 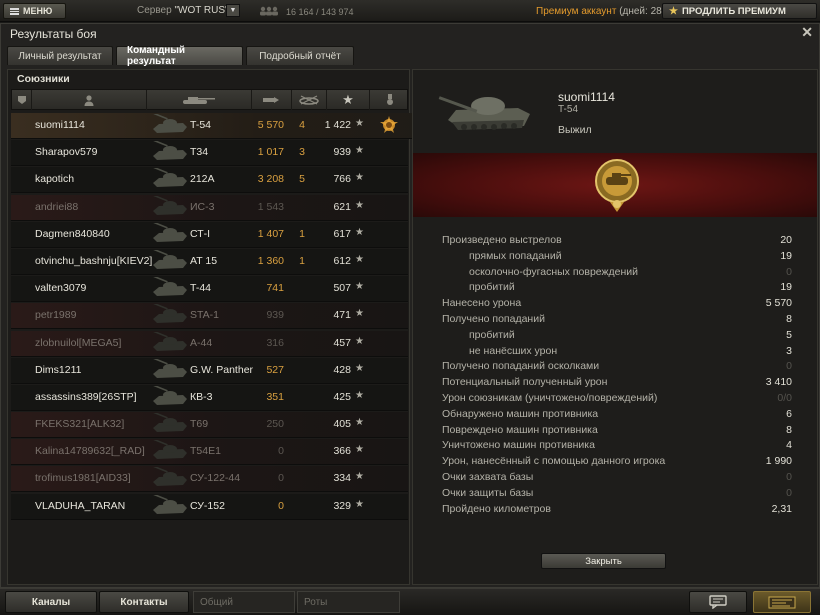 What do you see at coordinates (270, 152) in the screenshot?
I see `damage-value: 1 017` at bounding box center [270, 152].